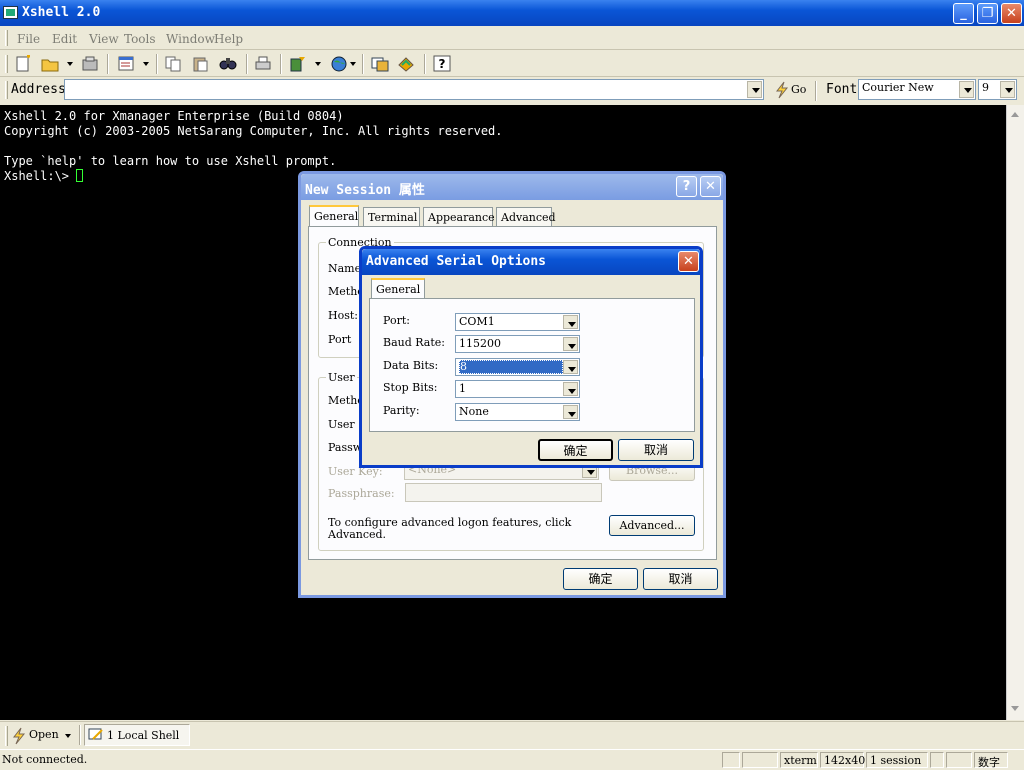 The width and height of the screenshot is (1024, 770). What do you see at coordinates (512, 38) in the screenshot?
I see `menu-bar: File Edit View Tools Window Help` at bounding box center [512, 38].